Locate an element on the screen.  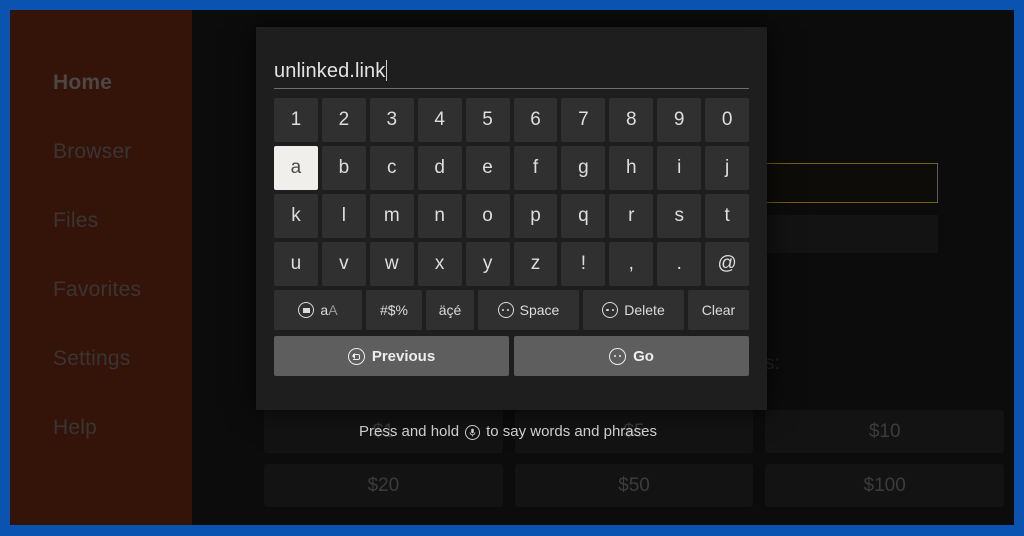
key-n: n is located at coordinates (439, 216).